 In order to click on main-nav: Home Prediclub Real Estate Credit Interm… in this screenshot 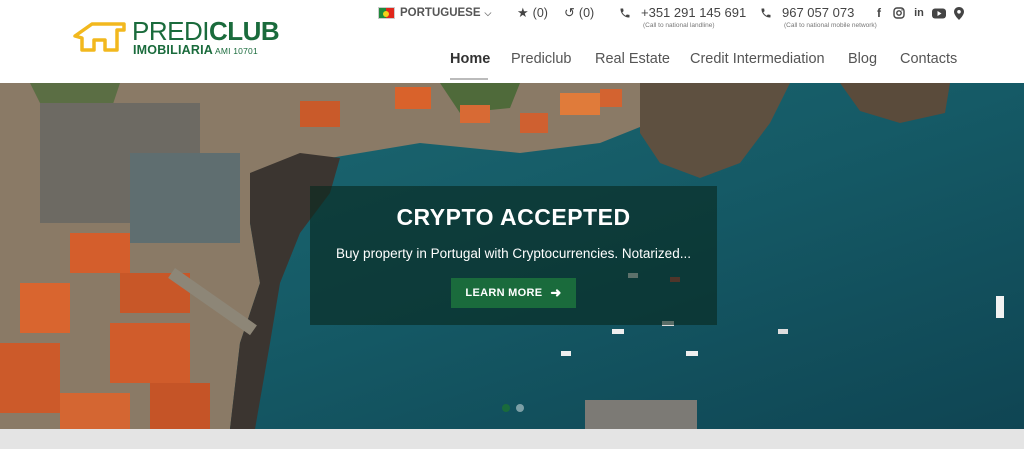, I will do `click(512, 65)`.